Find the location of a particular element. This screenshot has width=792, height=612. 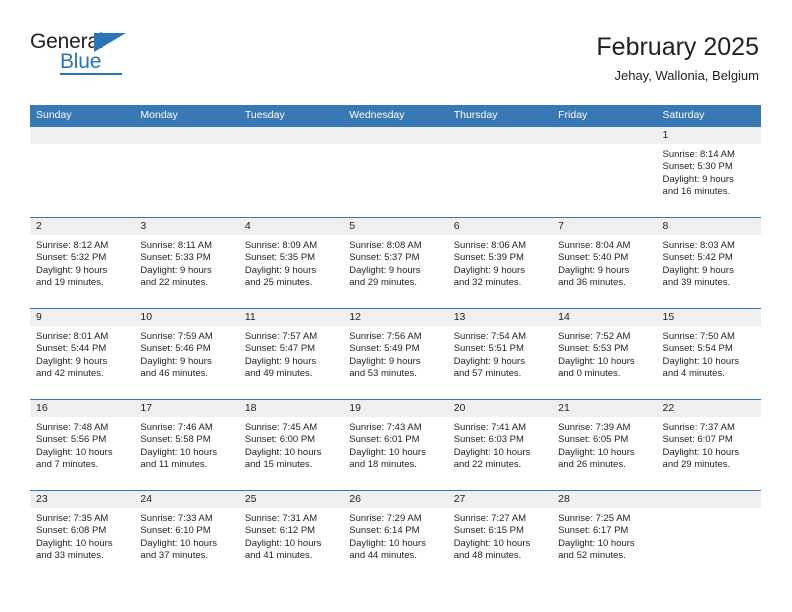

sunset-time: Sunset: 5:44 PM is located at coordinates (71, 349).